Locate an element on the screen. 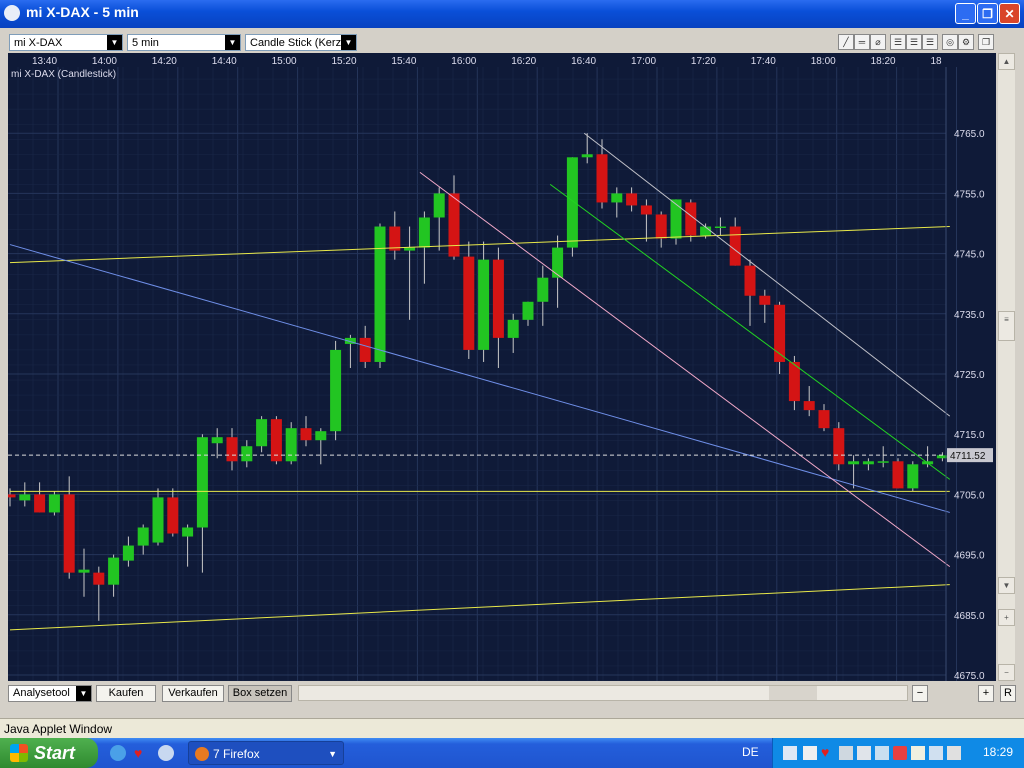  x-tick-label: 14:00 is located at coordinates (104, 61).